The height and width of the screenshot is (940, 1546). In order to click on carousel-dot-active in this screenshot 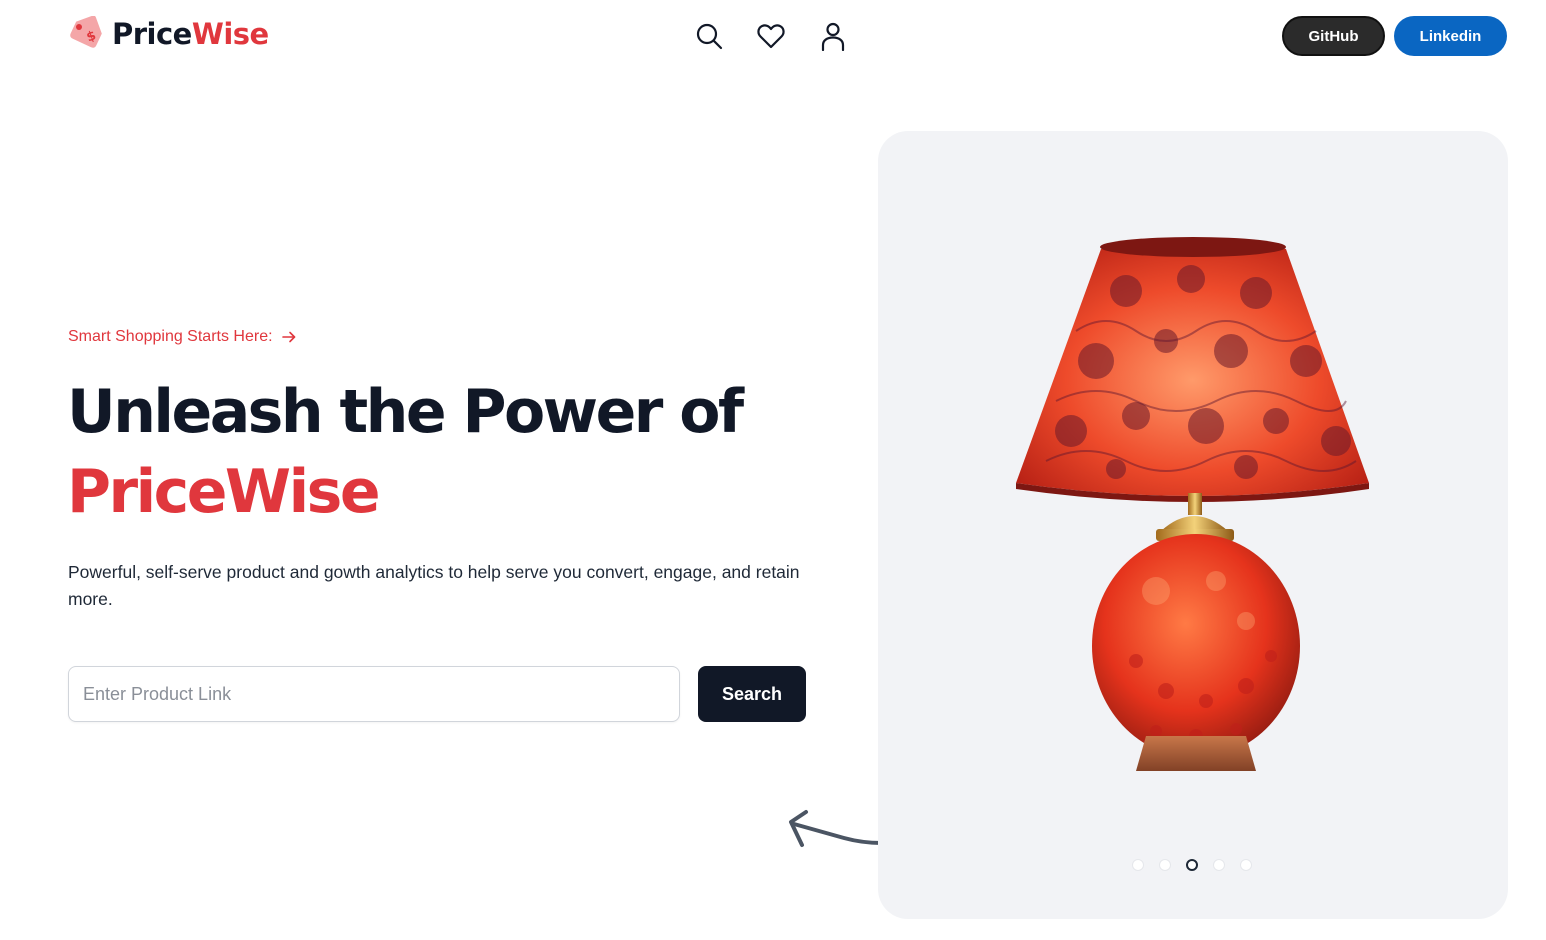, I will do `click(1192, 865)`.